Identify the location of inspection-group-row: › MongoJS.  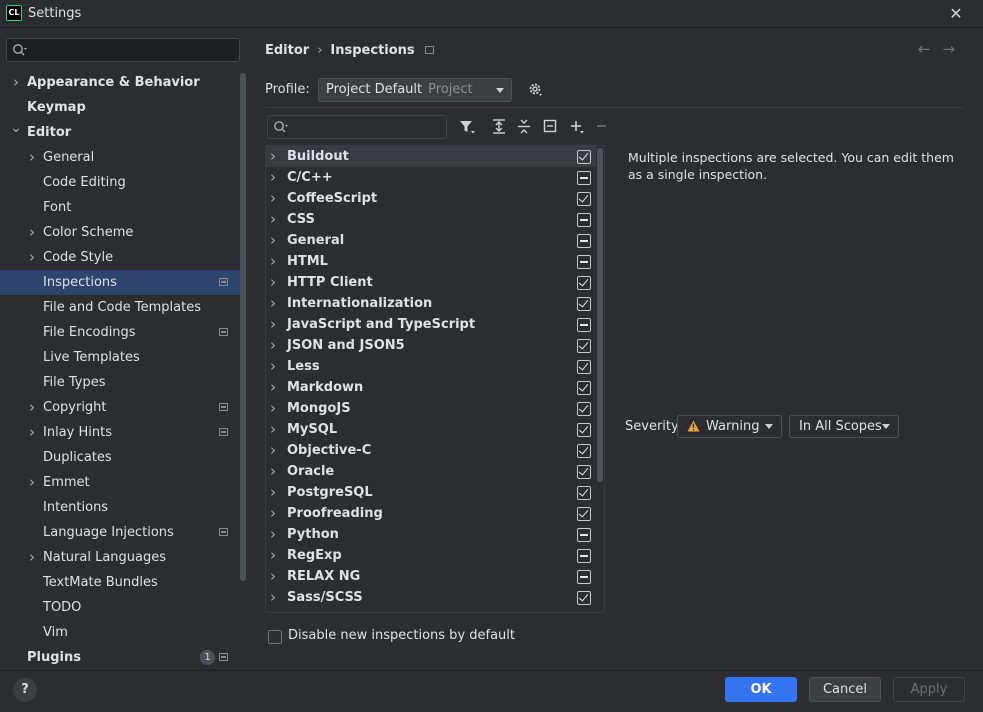
(431, 408).